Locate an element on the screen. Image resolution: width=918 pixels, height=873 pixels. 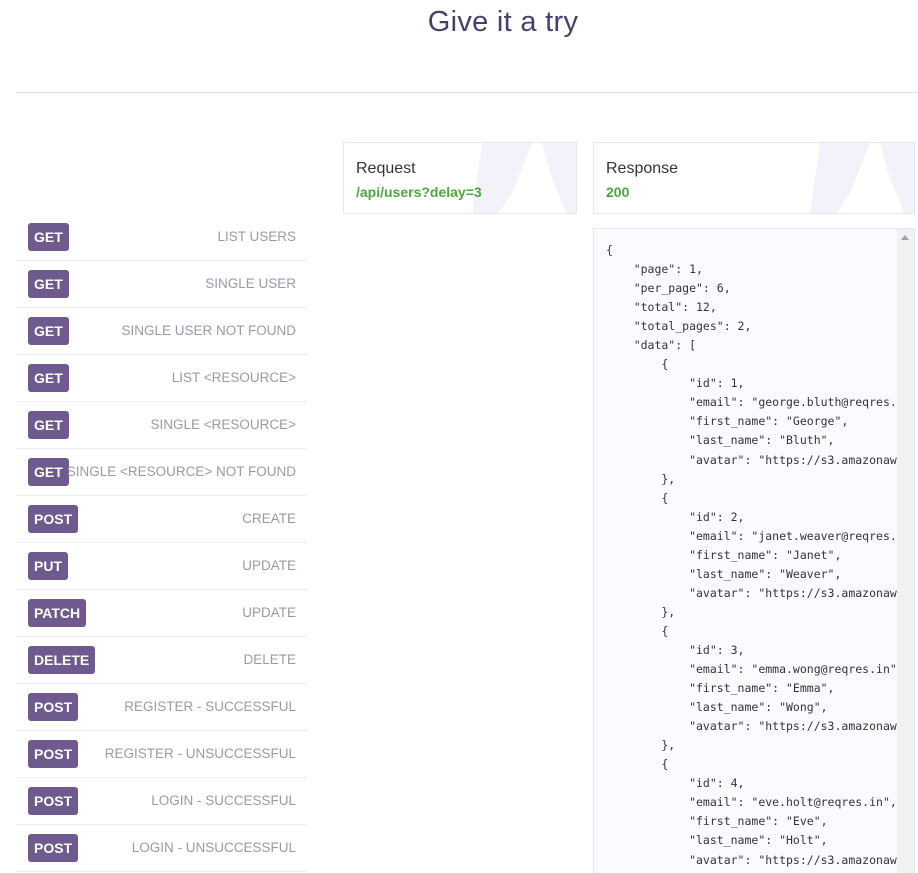
endpoint-item-delete: DELETE DELETE is located at coordinates (161, 660).